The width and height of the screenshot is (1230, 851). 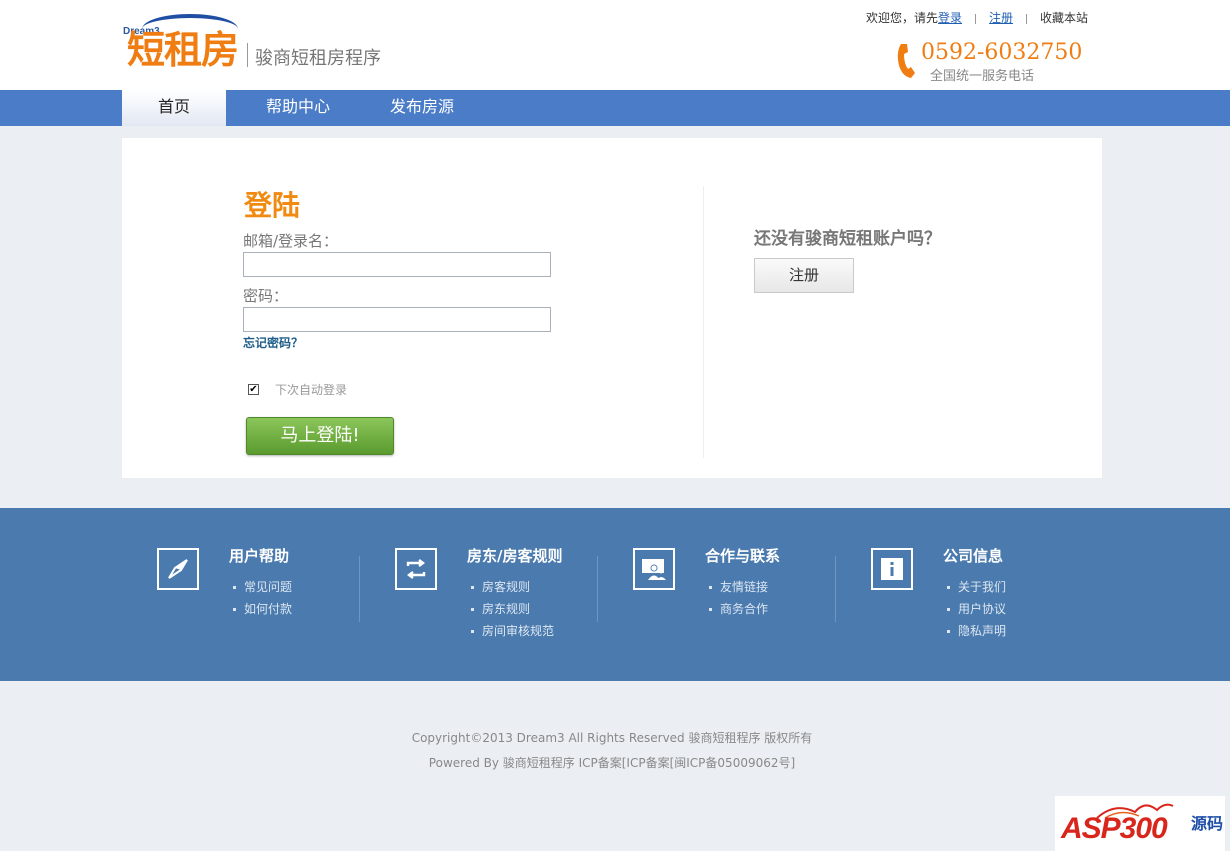 What do you see at coordinates (268, 587) in the screenshot?
I see `footer-link-text: 常见问题` at bounding box center [268, 587].